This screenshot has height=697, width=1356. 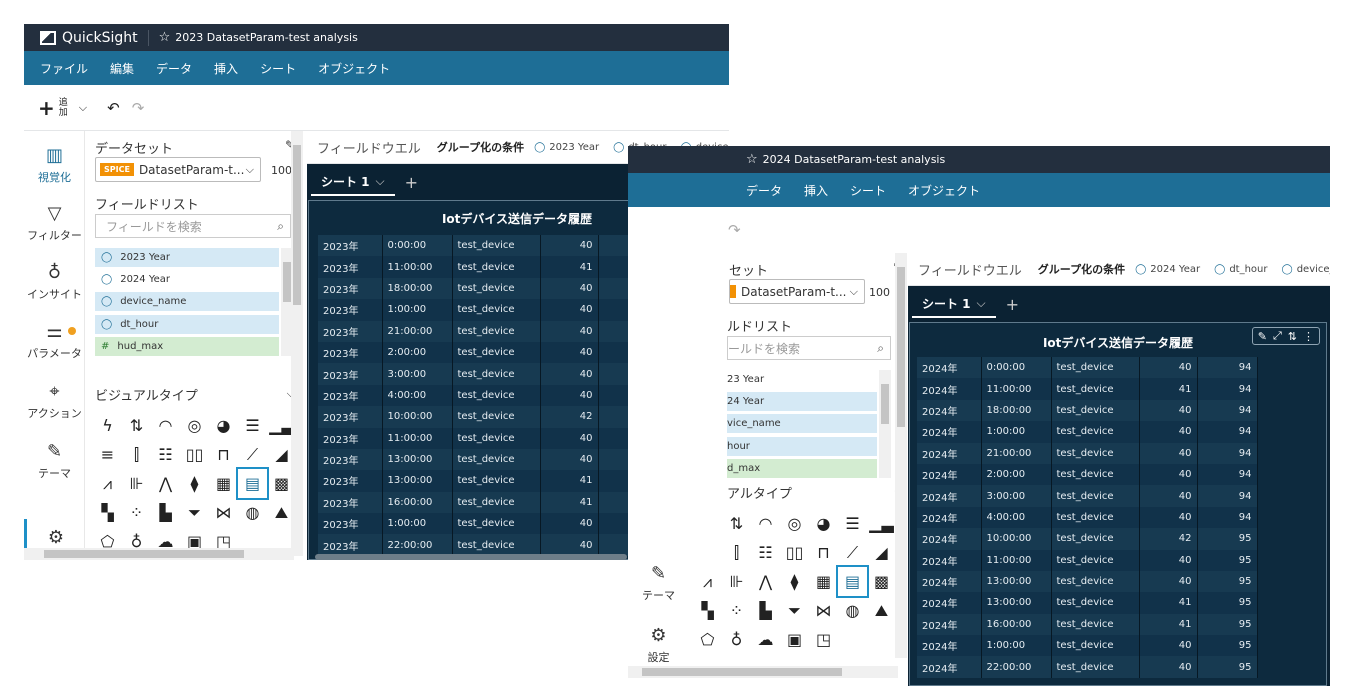 I want to click on quicksight-logo: QuickSight, so click(x=86, y=37).